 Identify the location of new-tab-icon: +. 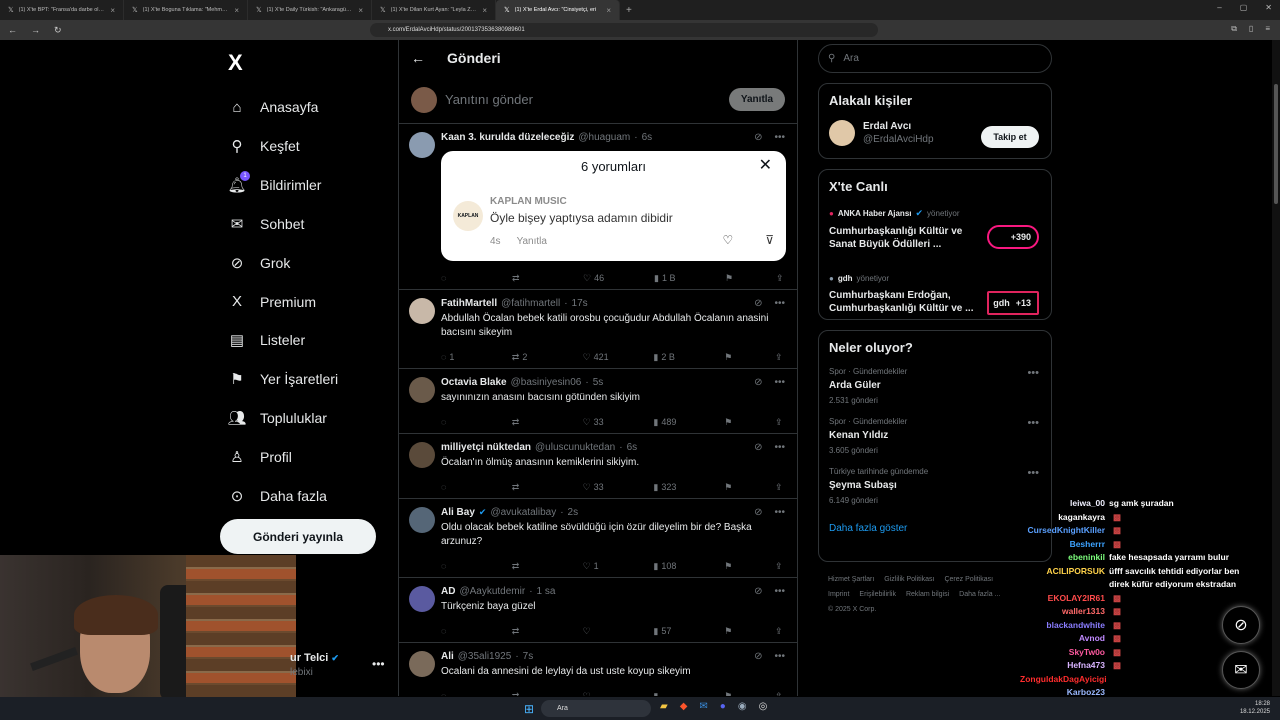
(629, 10).